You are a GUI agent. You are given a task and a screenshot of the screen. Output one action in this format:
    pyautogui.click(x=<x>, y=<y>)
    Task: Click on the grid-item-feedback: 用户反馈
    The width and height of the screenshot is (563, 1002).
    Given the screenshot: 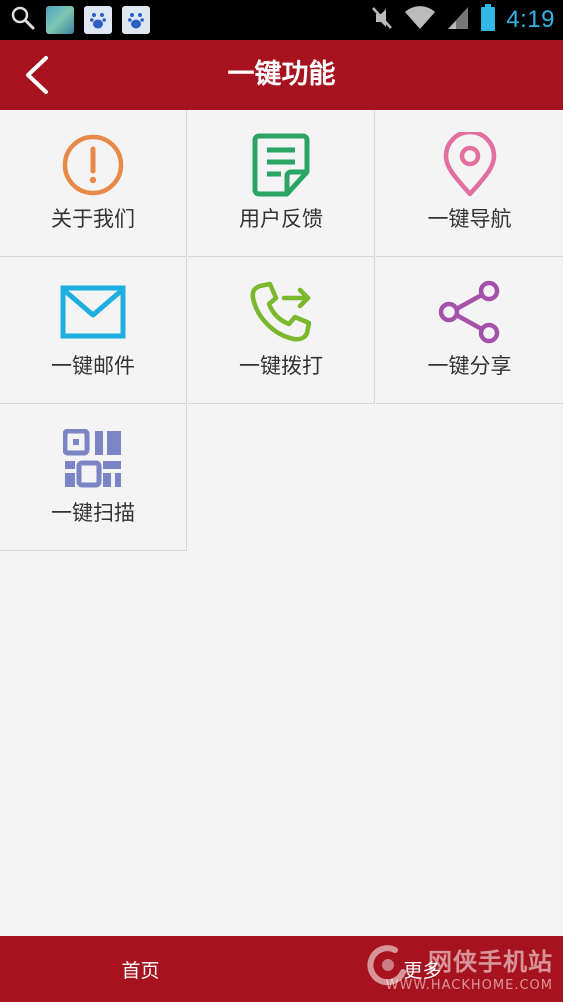 What is the action you would take?
    pyautogui.click(x=281, y=183)
    